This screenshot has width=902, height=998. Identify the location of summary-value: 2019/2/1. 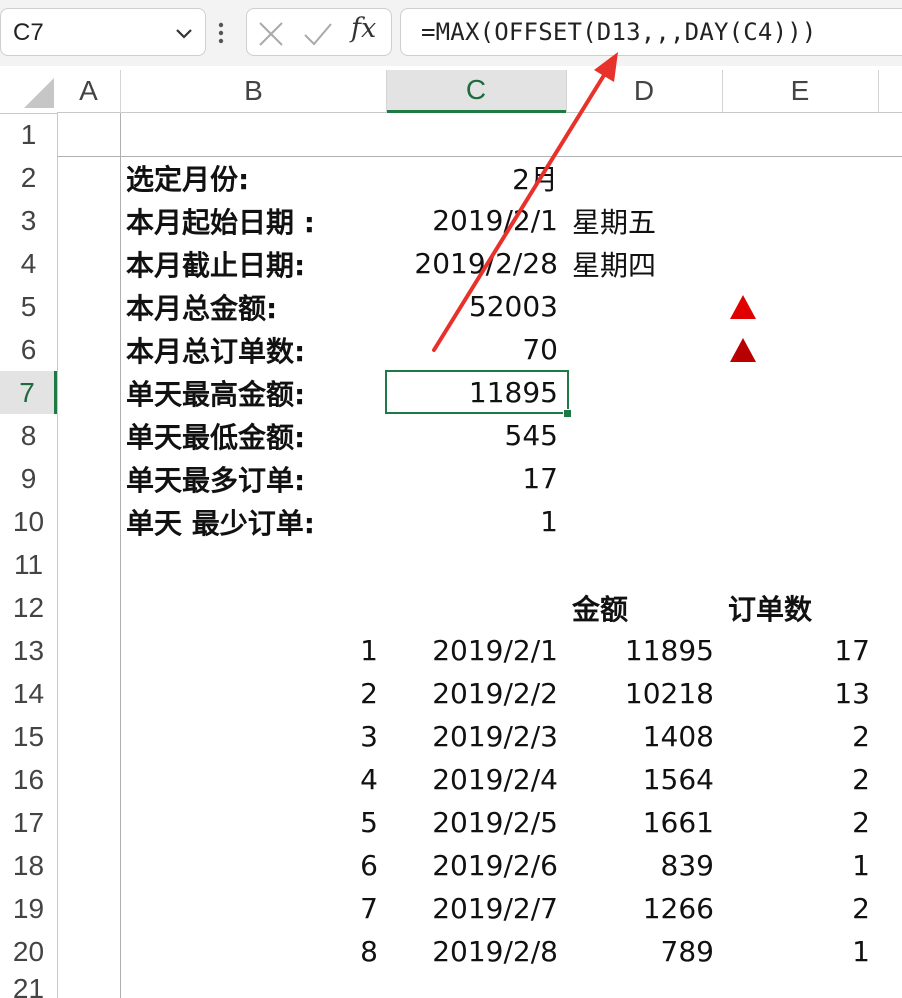
(476, 220).